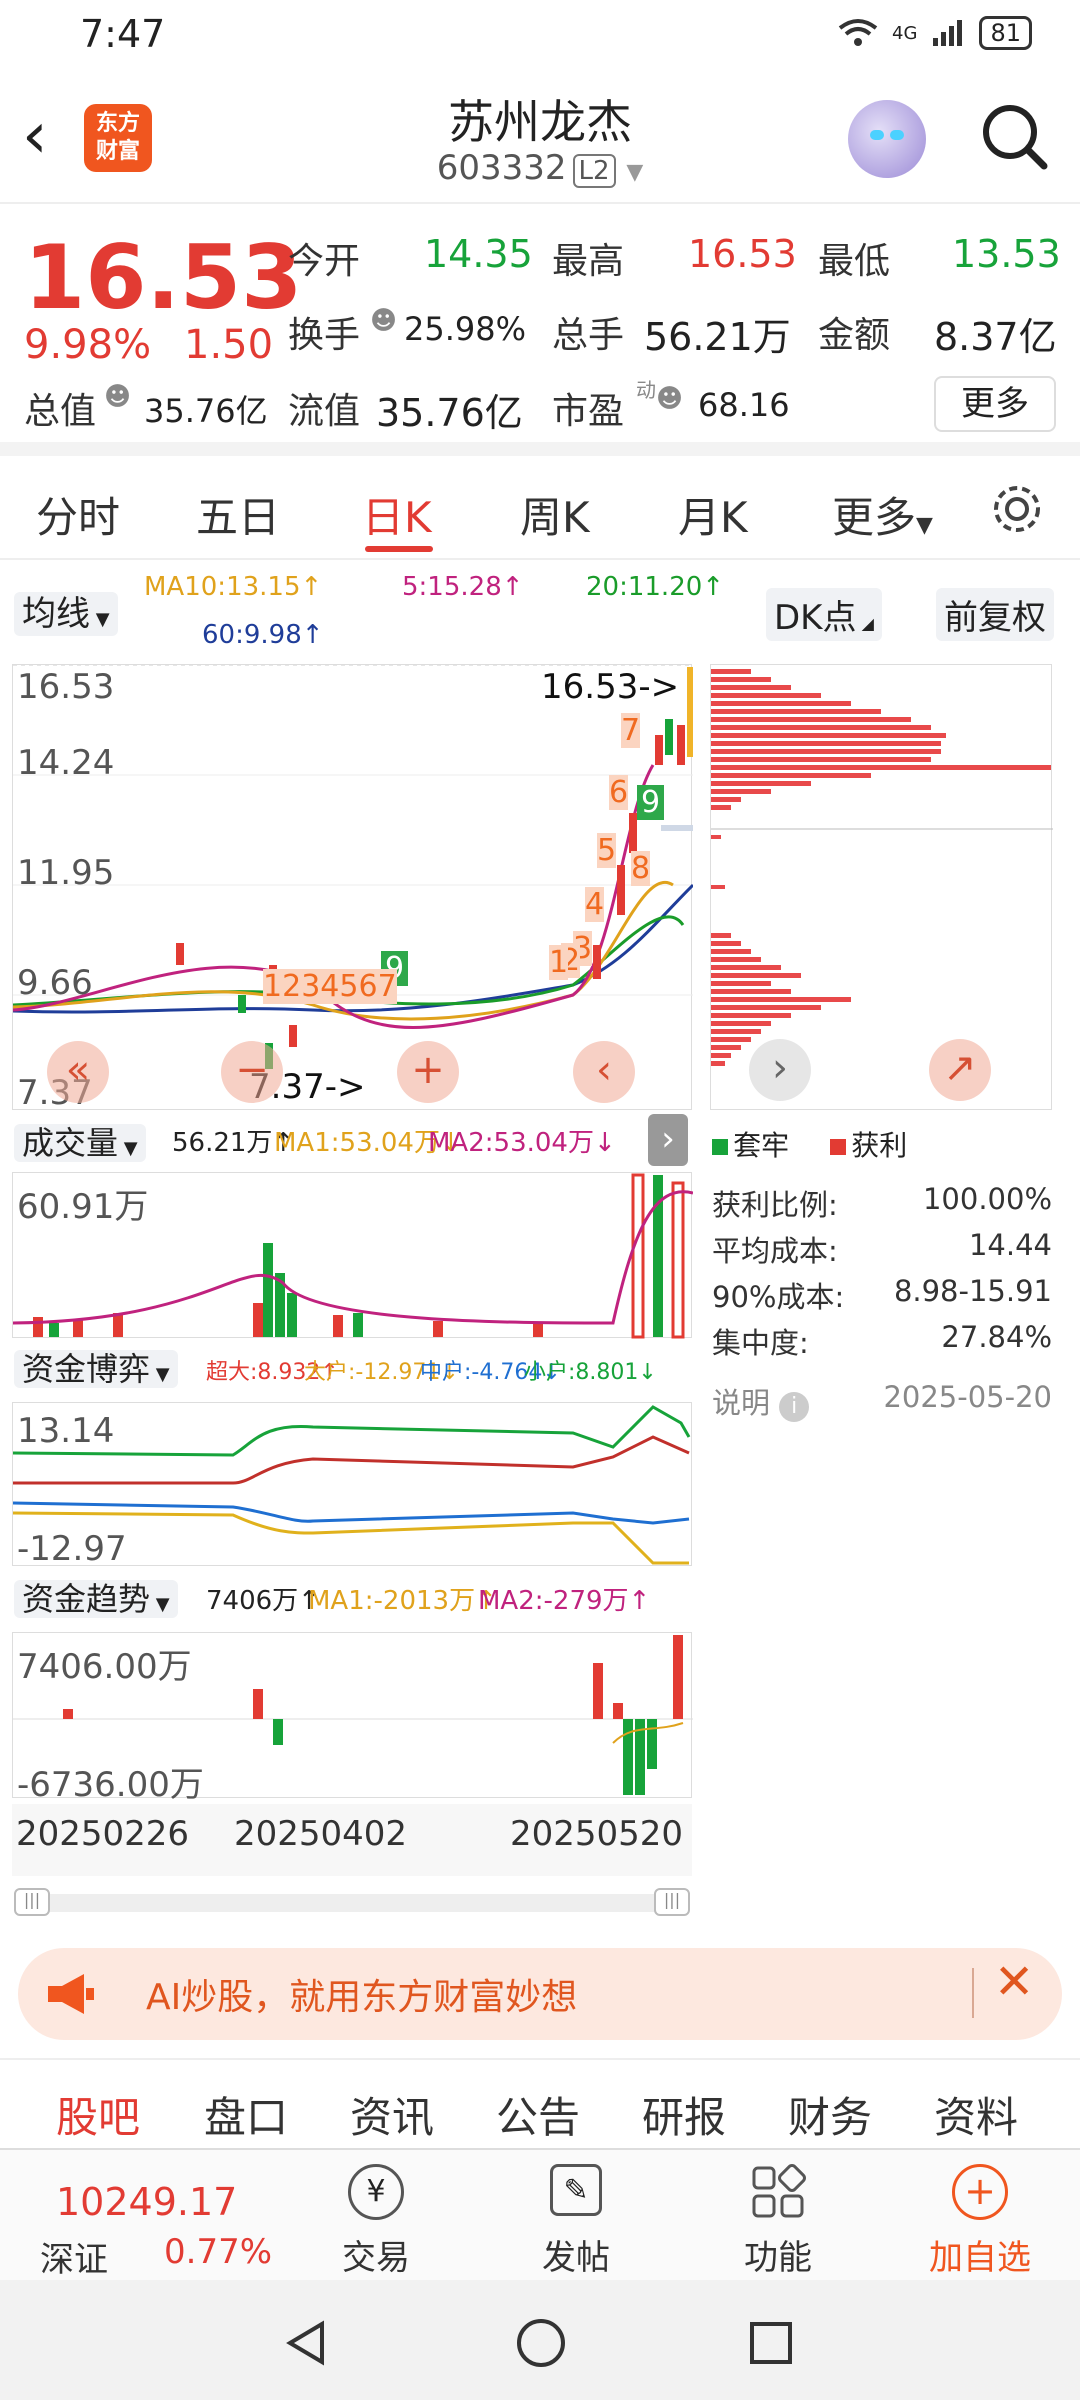  Describe the element at coordinates (610, 687) in the screenshot. I see `high-marker: 16.53->` at that location.